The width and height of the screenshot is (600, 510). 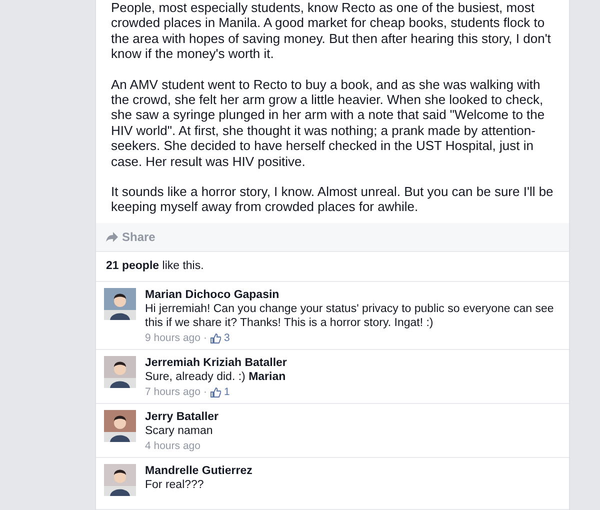 I want to click on comment-author: Mandrelle Gutierrez, so click(x=198, y=471).